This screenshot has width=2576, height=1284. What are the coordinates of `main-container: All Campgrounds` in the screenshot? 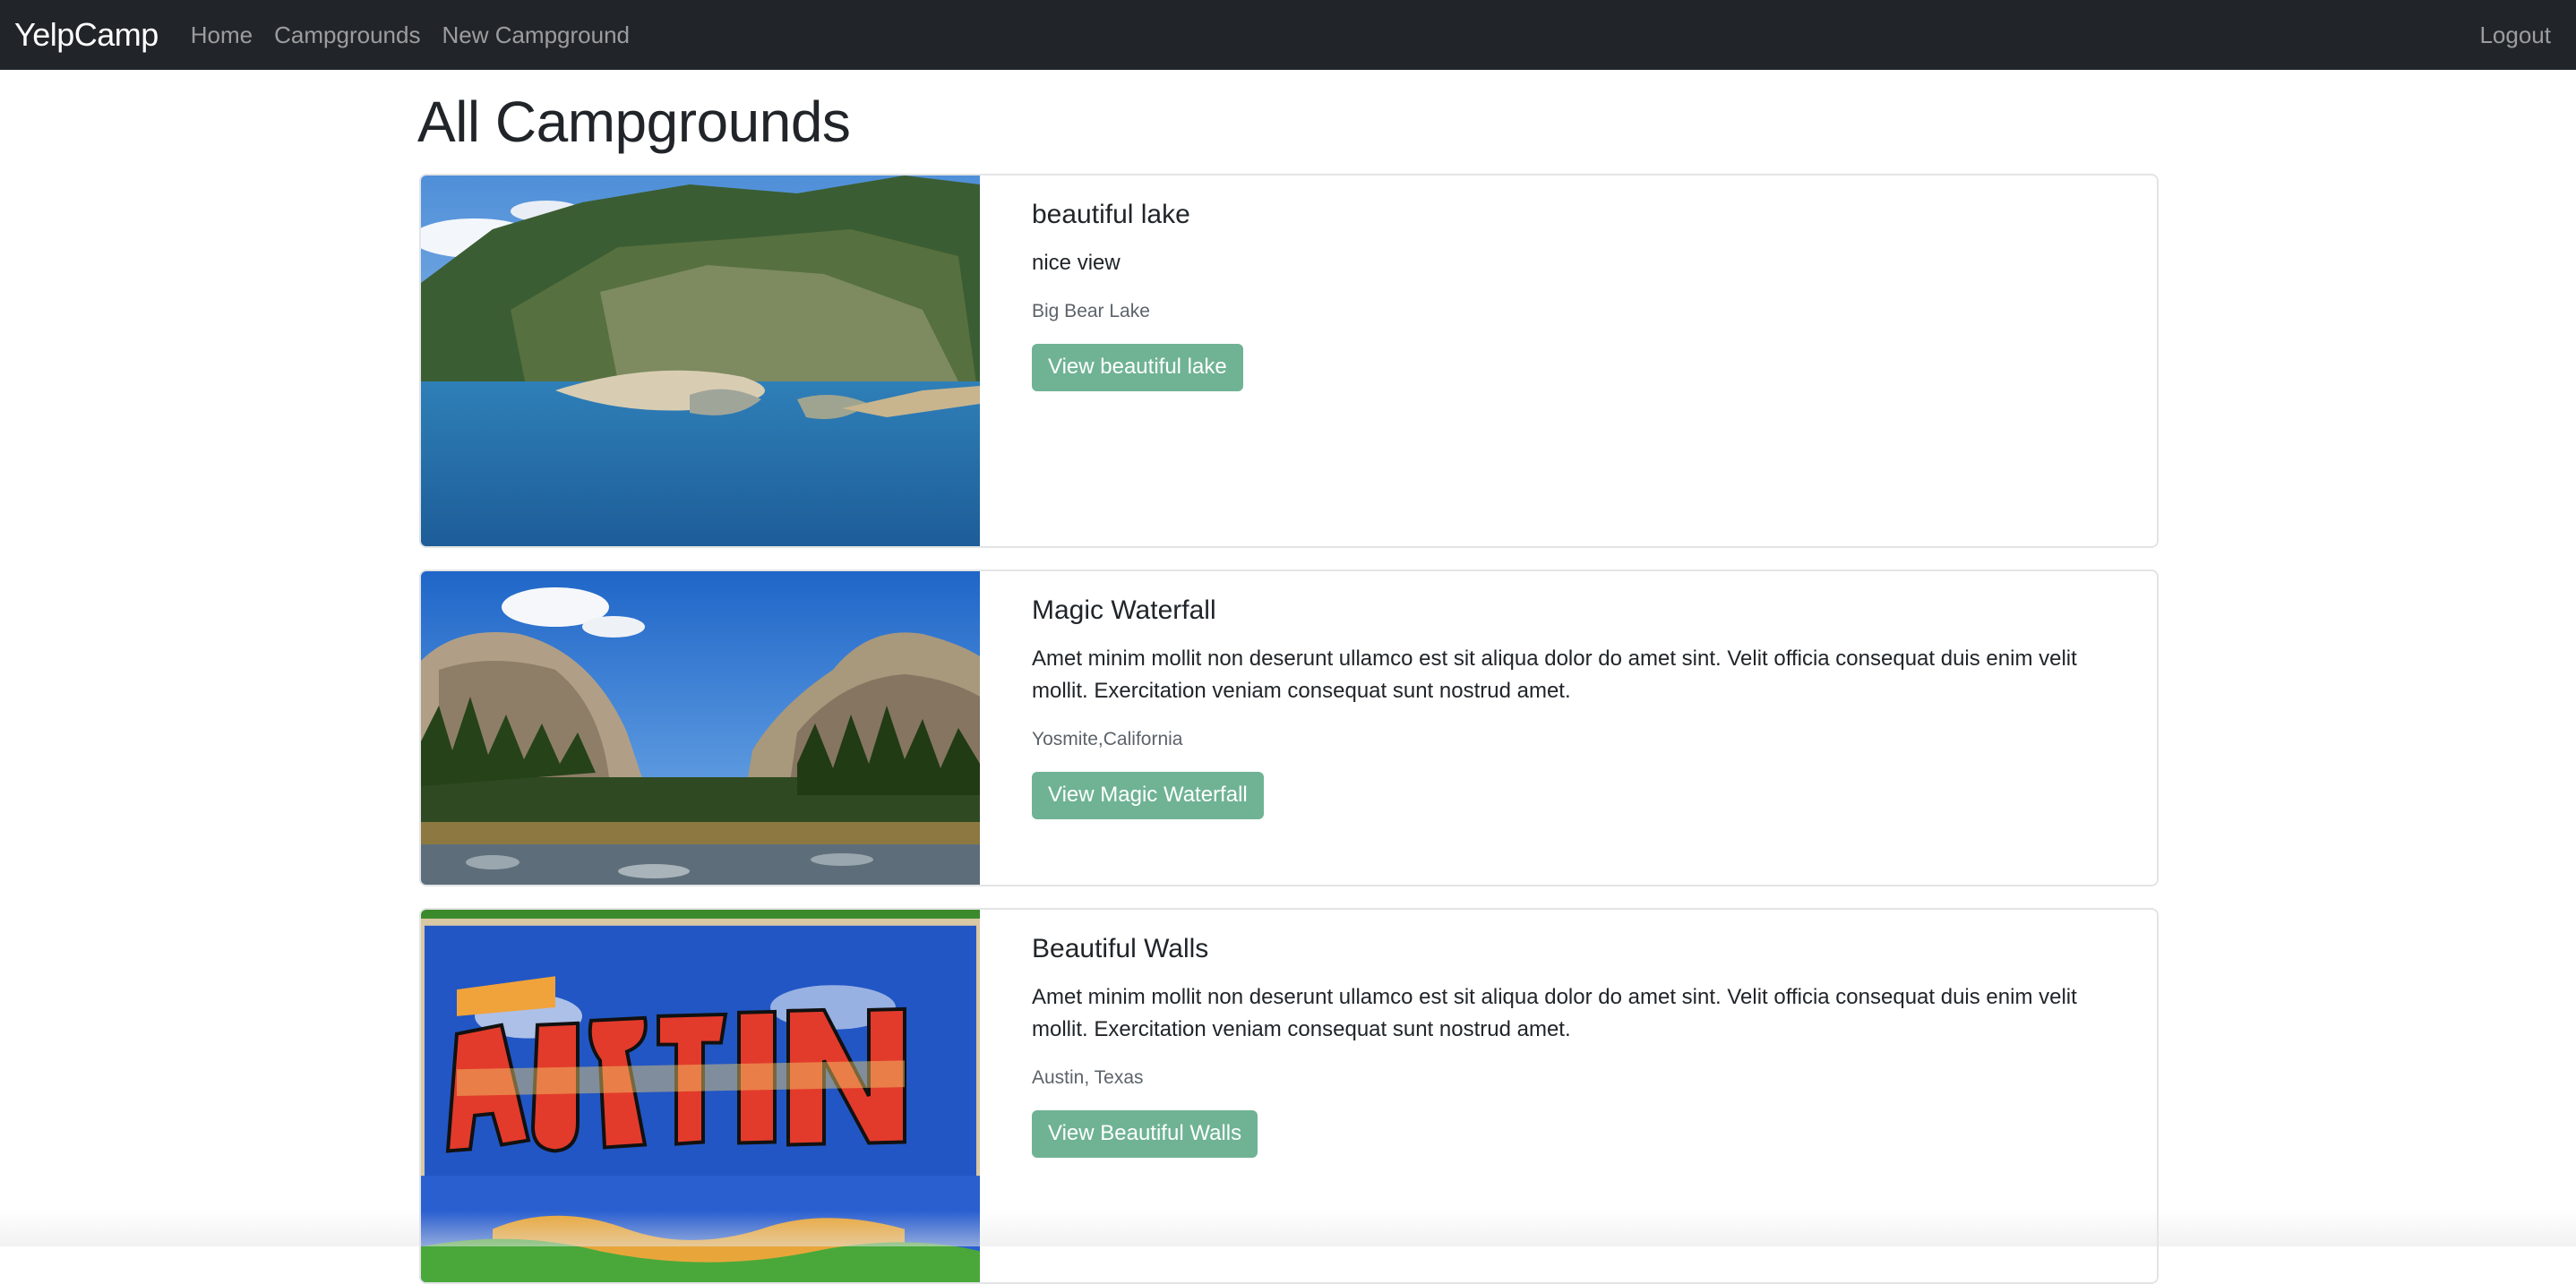 It's located at (1288, 123).